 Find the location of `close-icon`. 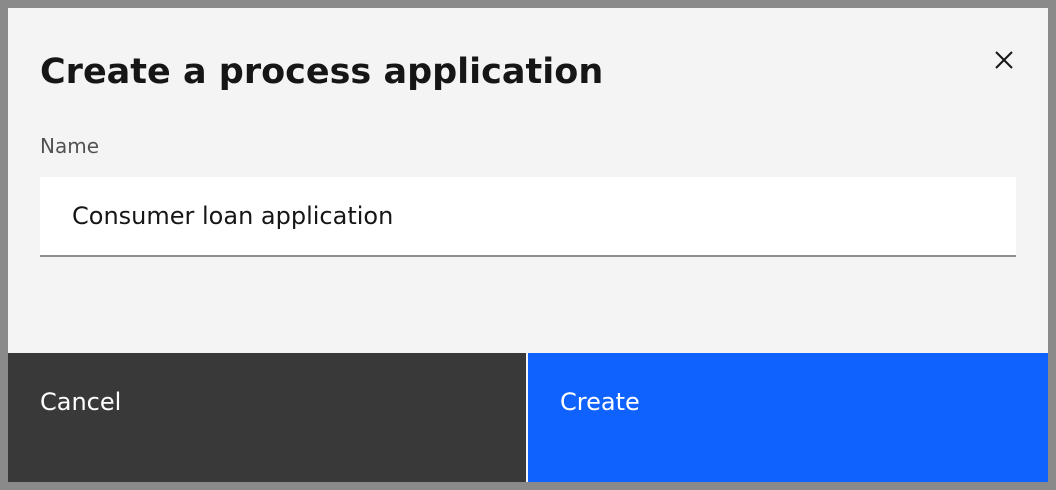

close-icon is located at coordinates (1004, 60).